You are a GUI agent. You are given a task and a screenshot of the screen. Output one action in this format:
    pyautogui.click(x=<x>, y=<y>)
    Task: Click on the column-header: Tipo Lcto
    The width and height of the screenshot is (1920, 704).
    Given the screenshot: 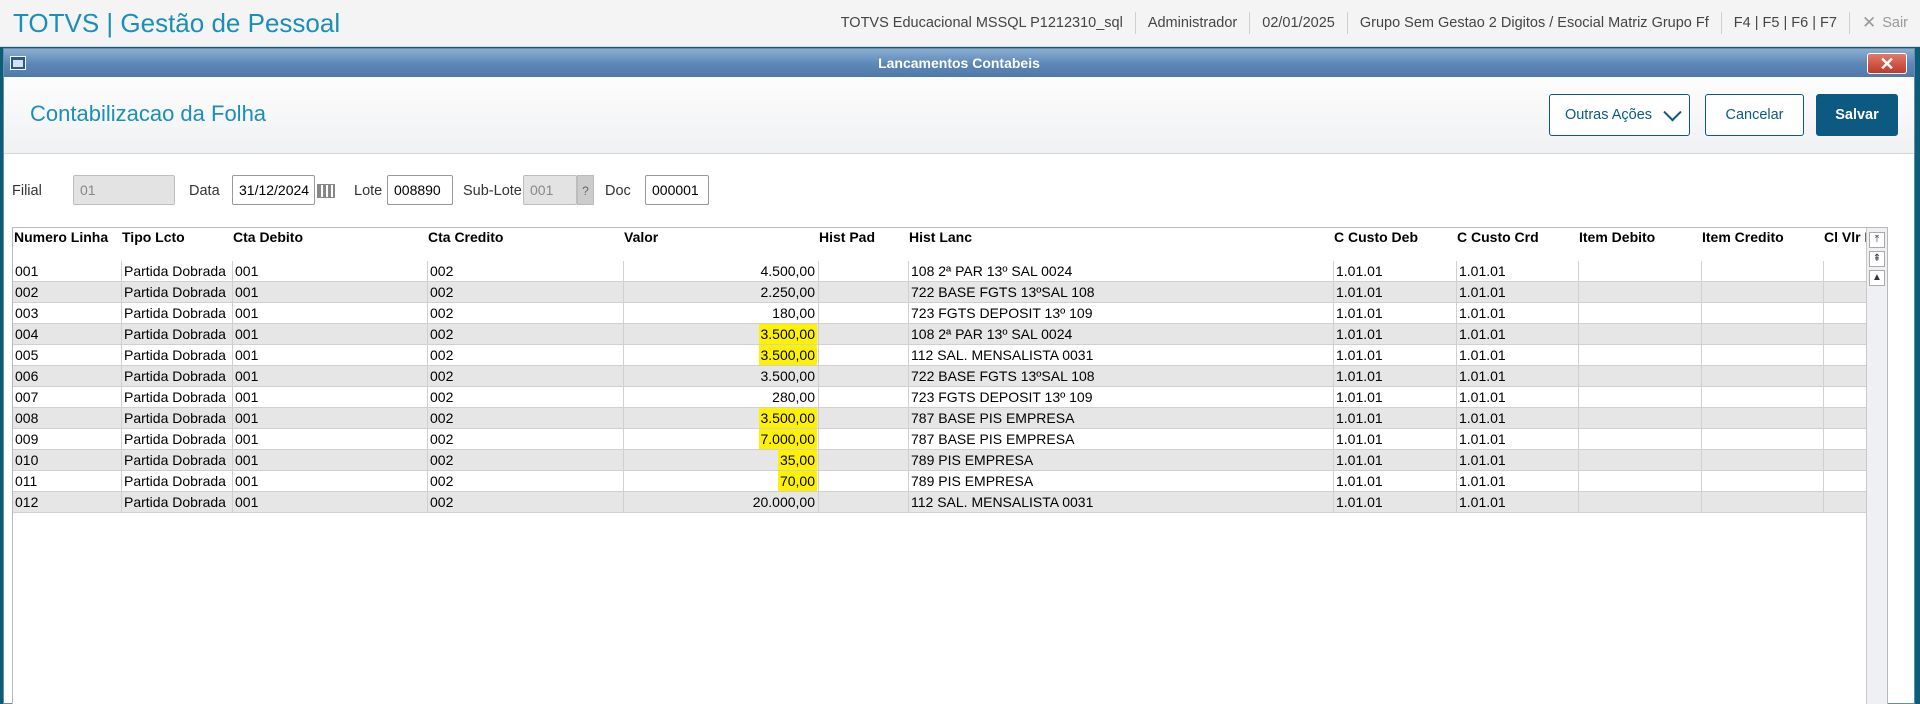 What is the action you would take?
    pyautogui.click(x=153, y=237)
    